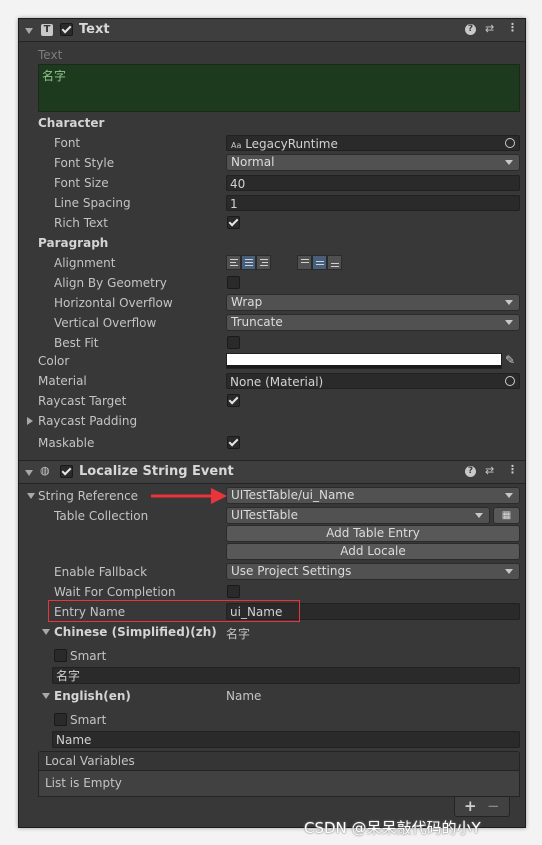 This screenshot has height=845, width=542. I want to click on local-variables-header: Local Variables, so click(279, 761).